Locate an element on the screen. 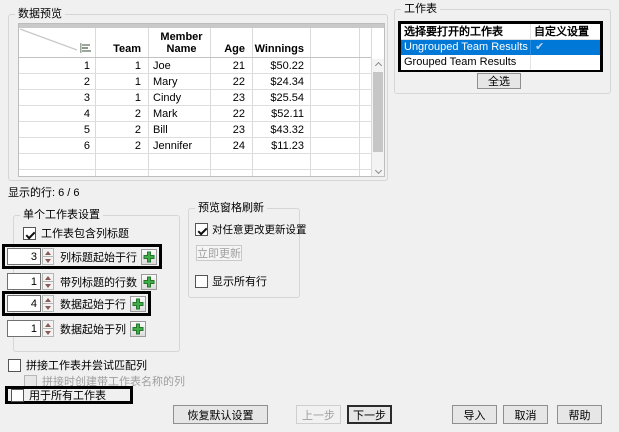  has-column-headers-label: 工作表包含列标题 is located at coordinates (85, 234).